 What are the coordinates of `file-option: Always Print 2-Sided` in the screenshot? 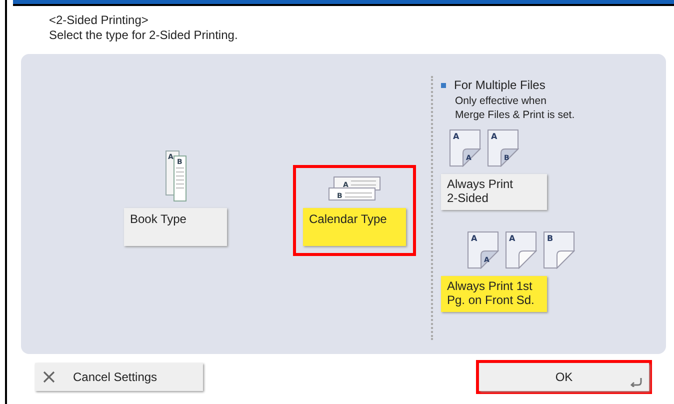 It's located at (494, 192).